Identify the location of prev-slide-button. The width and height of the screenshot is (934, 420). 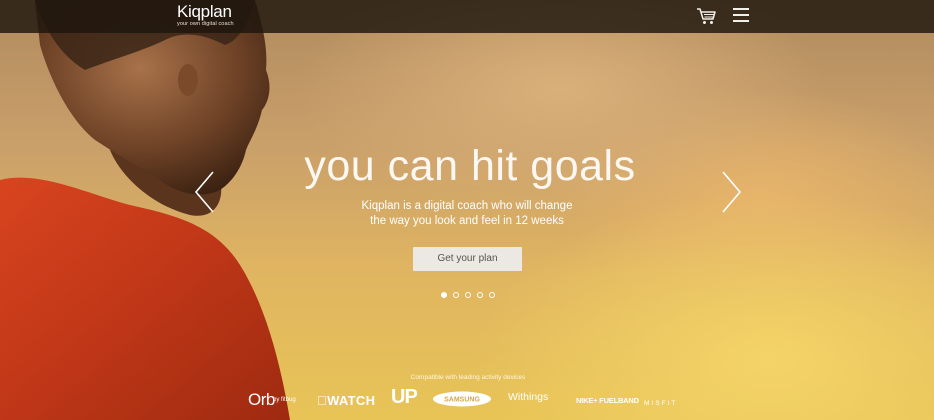
(205, 192).